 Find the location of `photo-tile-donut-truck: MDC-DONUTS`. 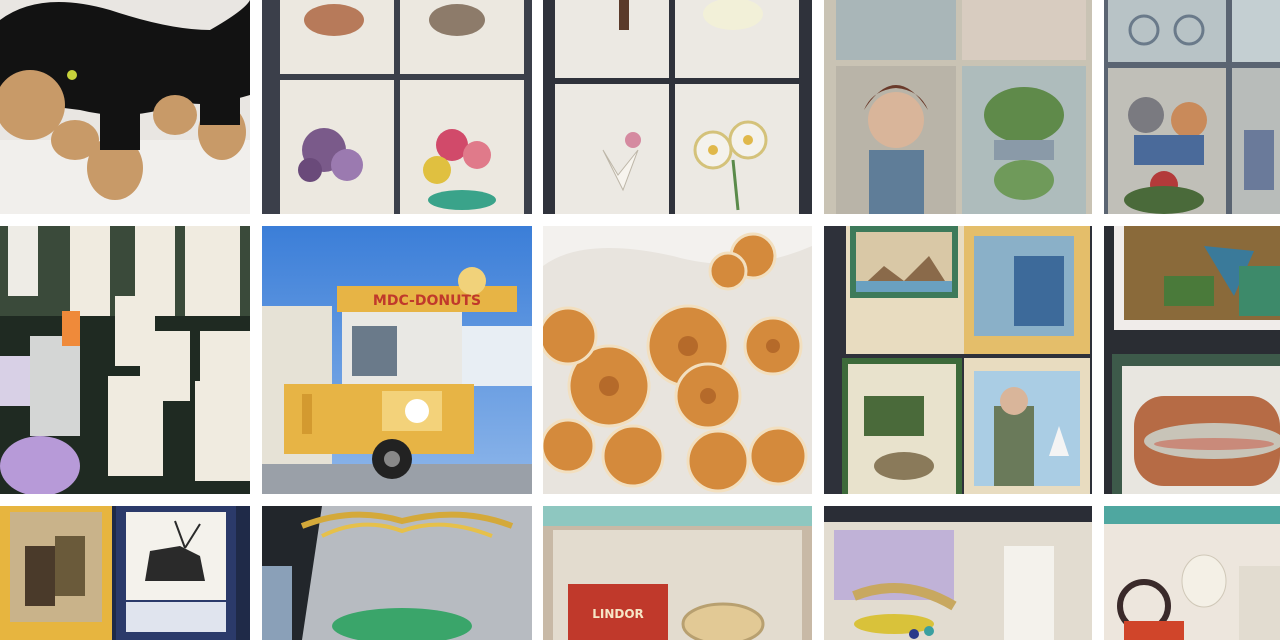

photo-tile-donut-truck: MDC-DONUTS is located at coordinates (397, 360).